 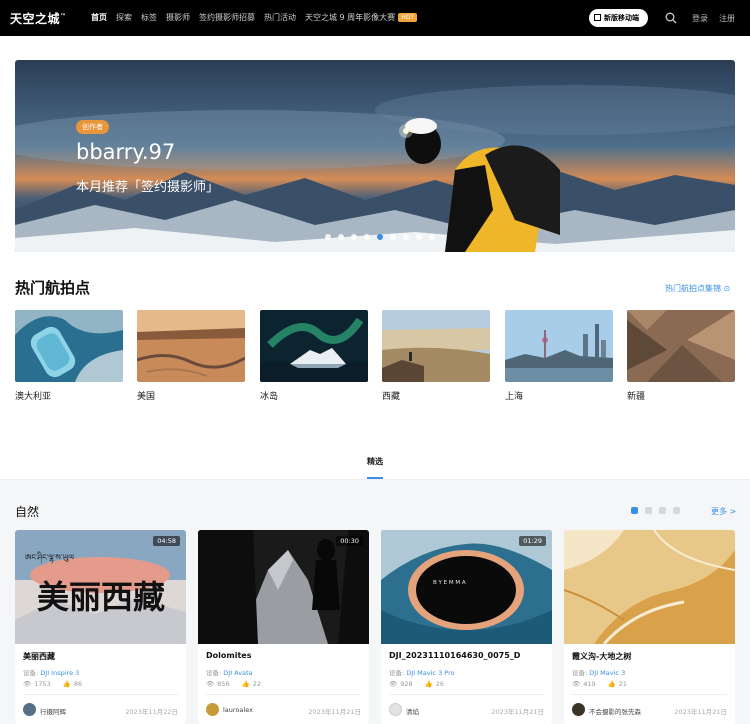 I want to click on nature-more-link: 更多 >, so click(x=723, y=511).